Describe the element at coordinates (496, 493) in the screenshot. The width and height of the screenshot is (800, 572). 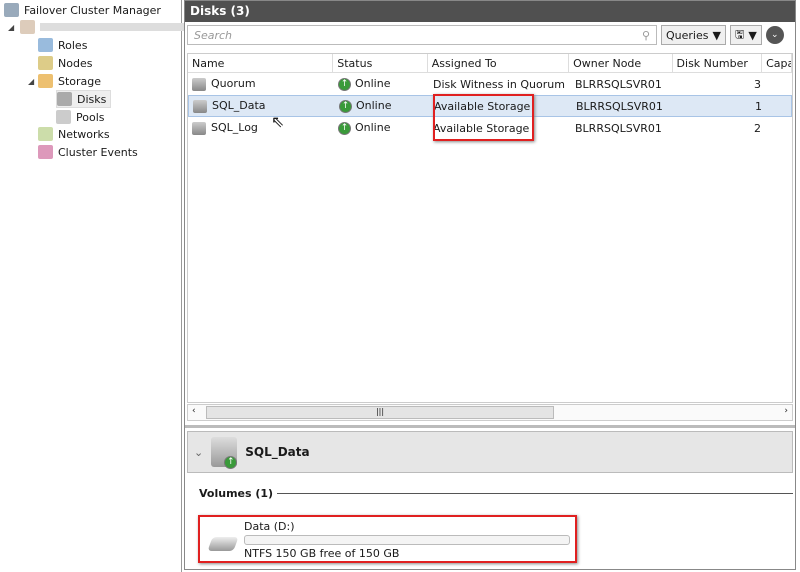
I see `volumes-section: Volumes (1)` at that location.